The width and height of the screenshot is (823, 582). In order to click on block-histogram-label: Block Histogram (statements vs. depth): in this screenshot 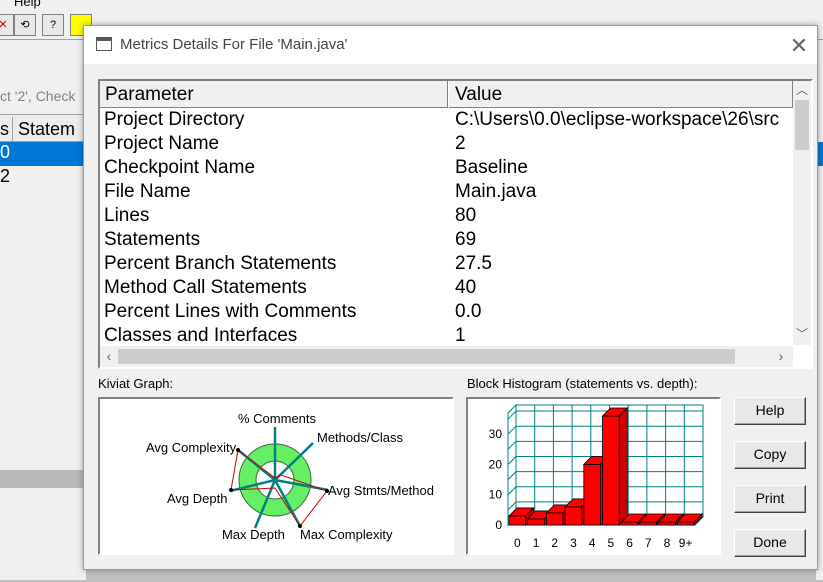, I will do `click(582, 383)`.